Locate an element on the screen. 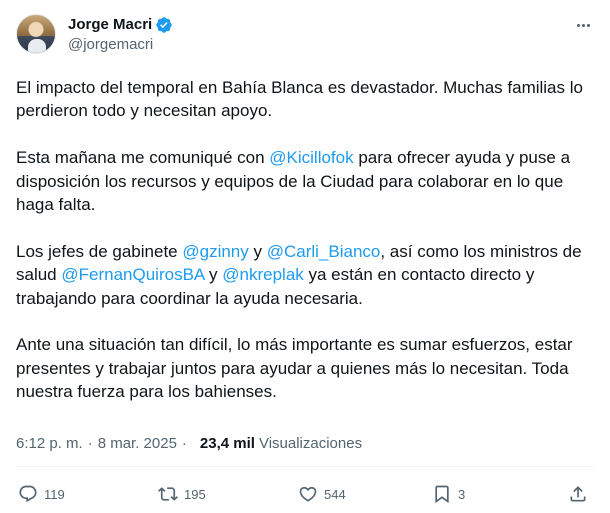 The width and height of the screenshot is (610, 513). avatar is located at coordinates (36, 34).